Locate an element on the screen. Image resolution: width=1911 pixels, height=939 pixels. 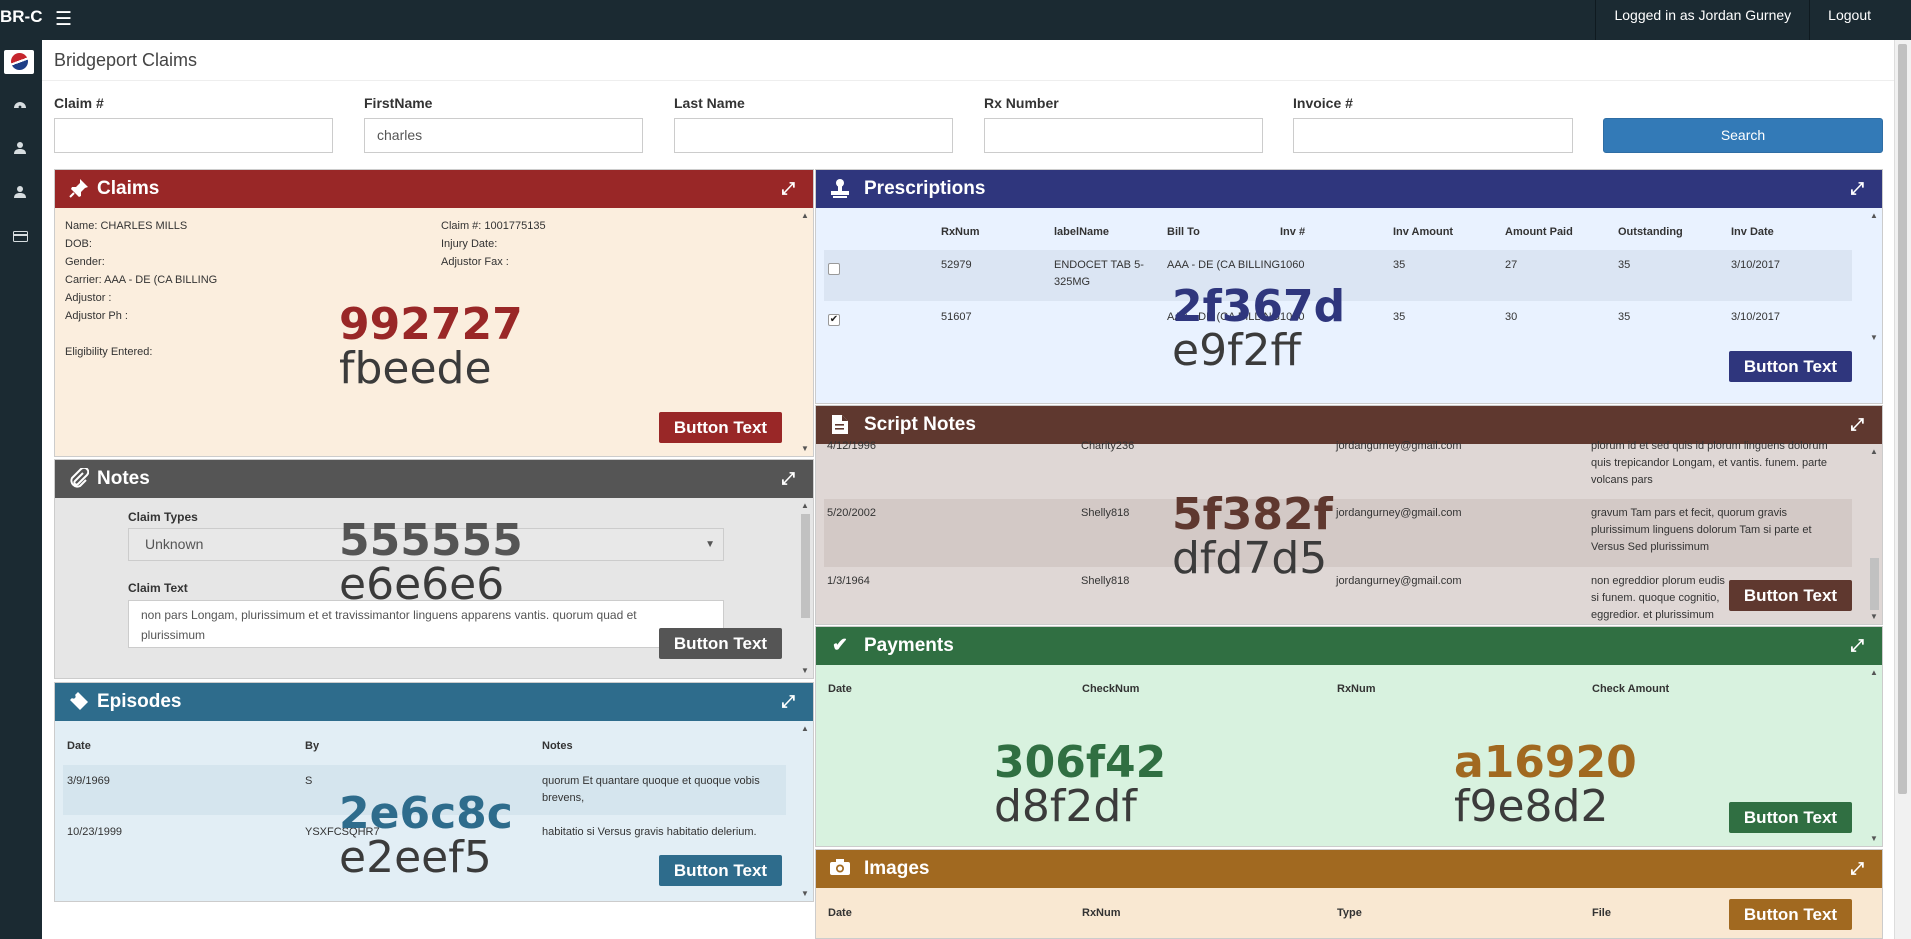
brand-logo-text: BR-C is located at coordinates (21, 17).